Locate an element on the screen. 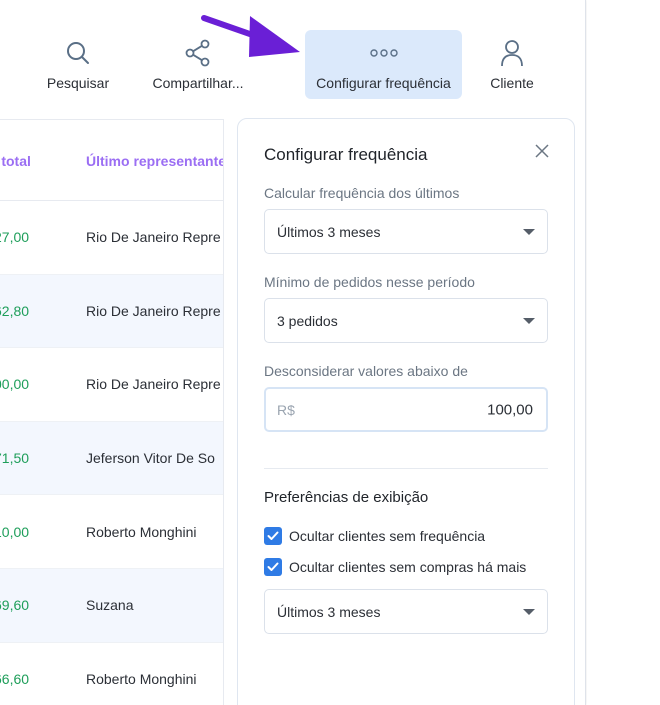 This screenshot has width=660, height=705. ignore-values-amount: 100,00 is located at coordinates (510, 409).